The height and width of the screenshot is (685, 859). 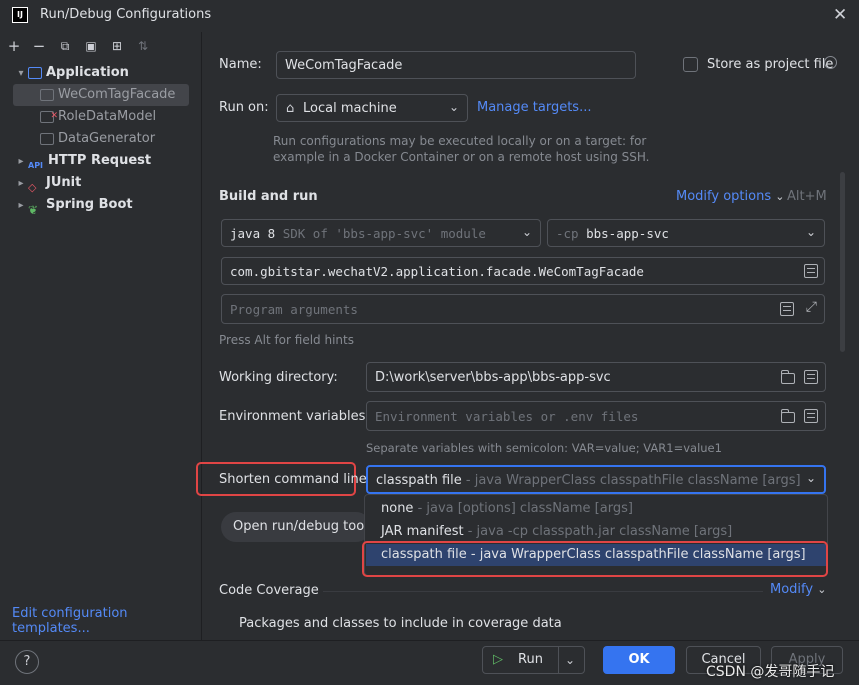 I want to click on tree-item-label: HTTP Request, so click(x=100, y=160).